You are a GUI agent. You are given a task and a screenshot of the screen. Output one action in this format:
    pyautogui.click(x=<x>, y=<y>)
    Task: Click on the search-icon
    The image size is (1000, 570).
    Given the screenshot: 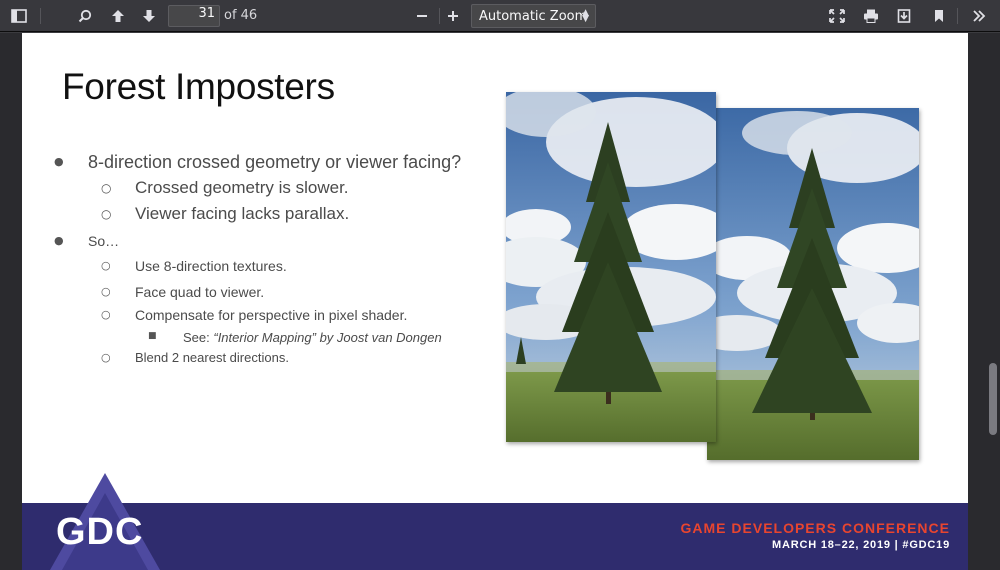 What is the action you would take?
    pyautogui.click(x=85, y=16)
    